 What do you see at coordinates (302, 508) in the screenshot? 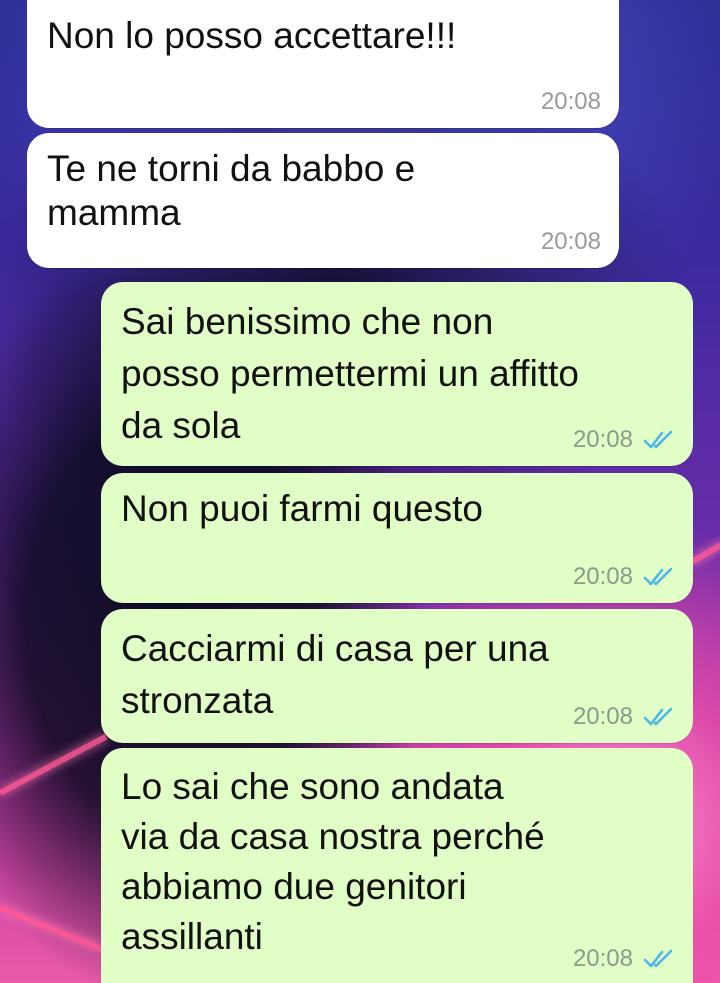
I see `message-text: Non puoi farmi questo` at bounding box center [302, 508].